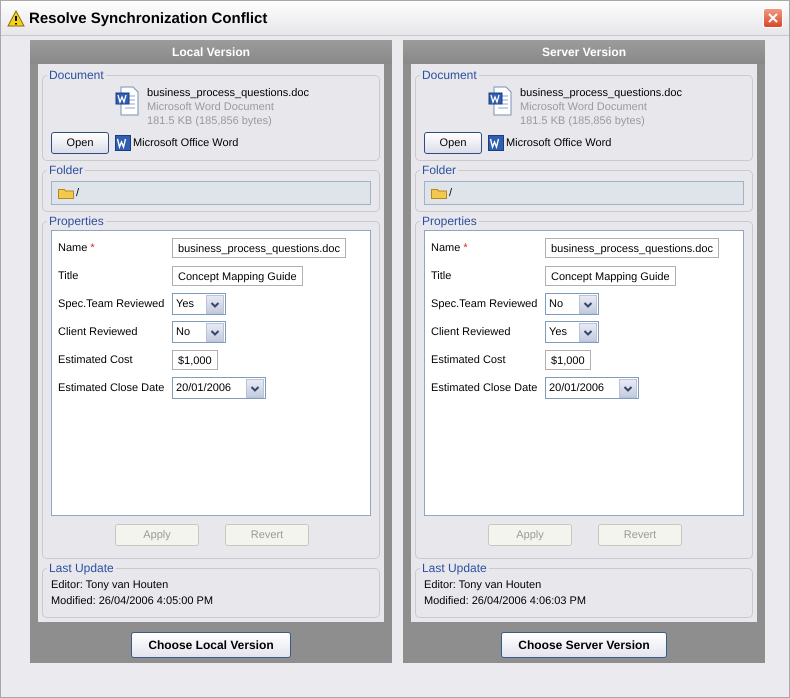 Image resolution: width=790 pixels, height=698 pixels. Describe the element at coordinates (211, 52) in the screenshot. I see `panel-heading: Local Version` at that location.